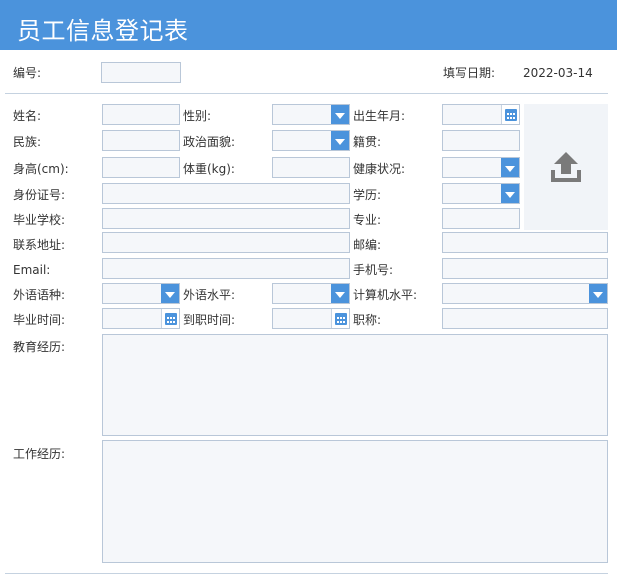 The height and width of the screenshot is (576, 617). Describe the element at coordinates (39, 245) in the screenshot. I see `address-label: 联系地址:` at that location.